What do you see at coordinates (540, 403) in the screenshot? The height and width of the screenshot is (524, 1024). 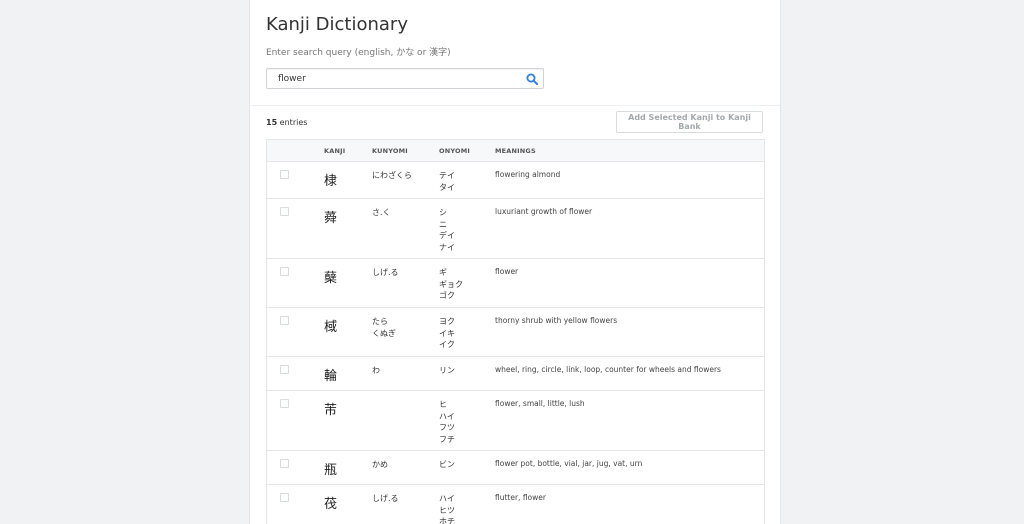 I see `meanings-cell: flower, small, little, lush` at bounding box center [540, 403].